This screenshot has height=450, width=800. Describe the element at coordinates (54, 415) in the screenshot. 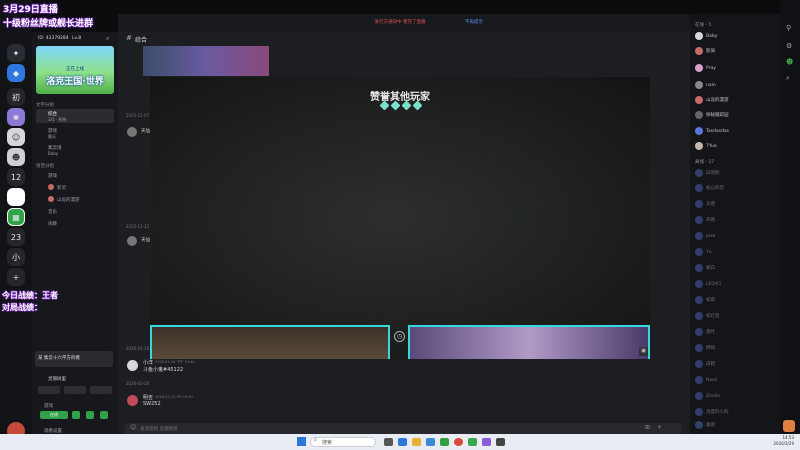

I see `online-button: 在线` at that location.